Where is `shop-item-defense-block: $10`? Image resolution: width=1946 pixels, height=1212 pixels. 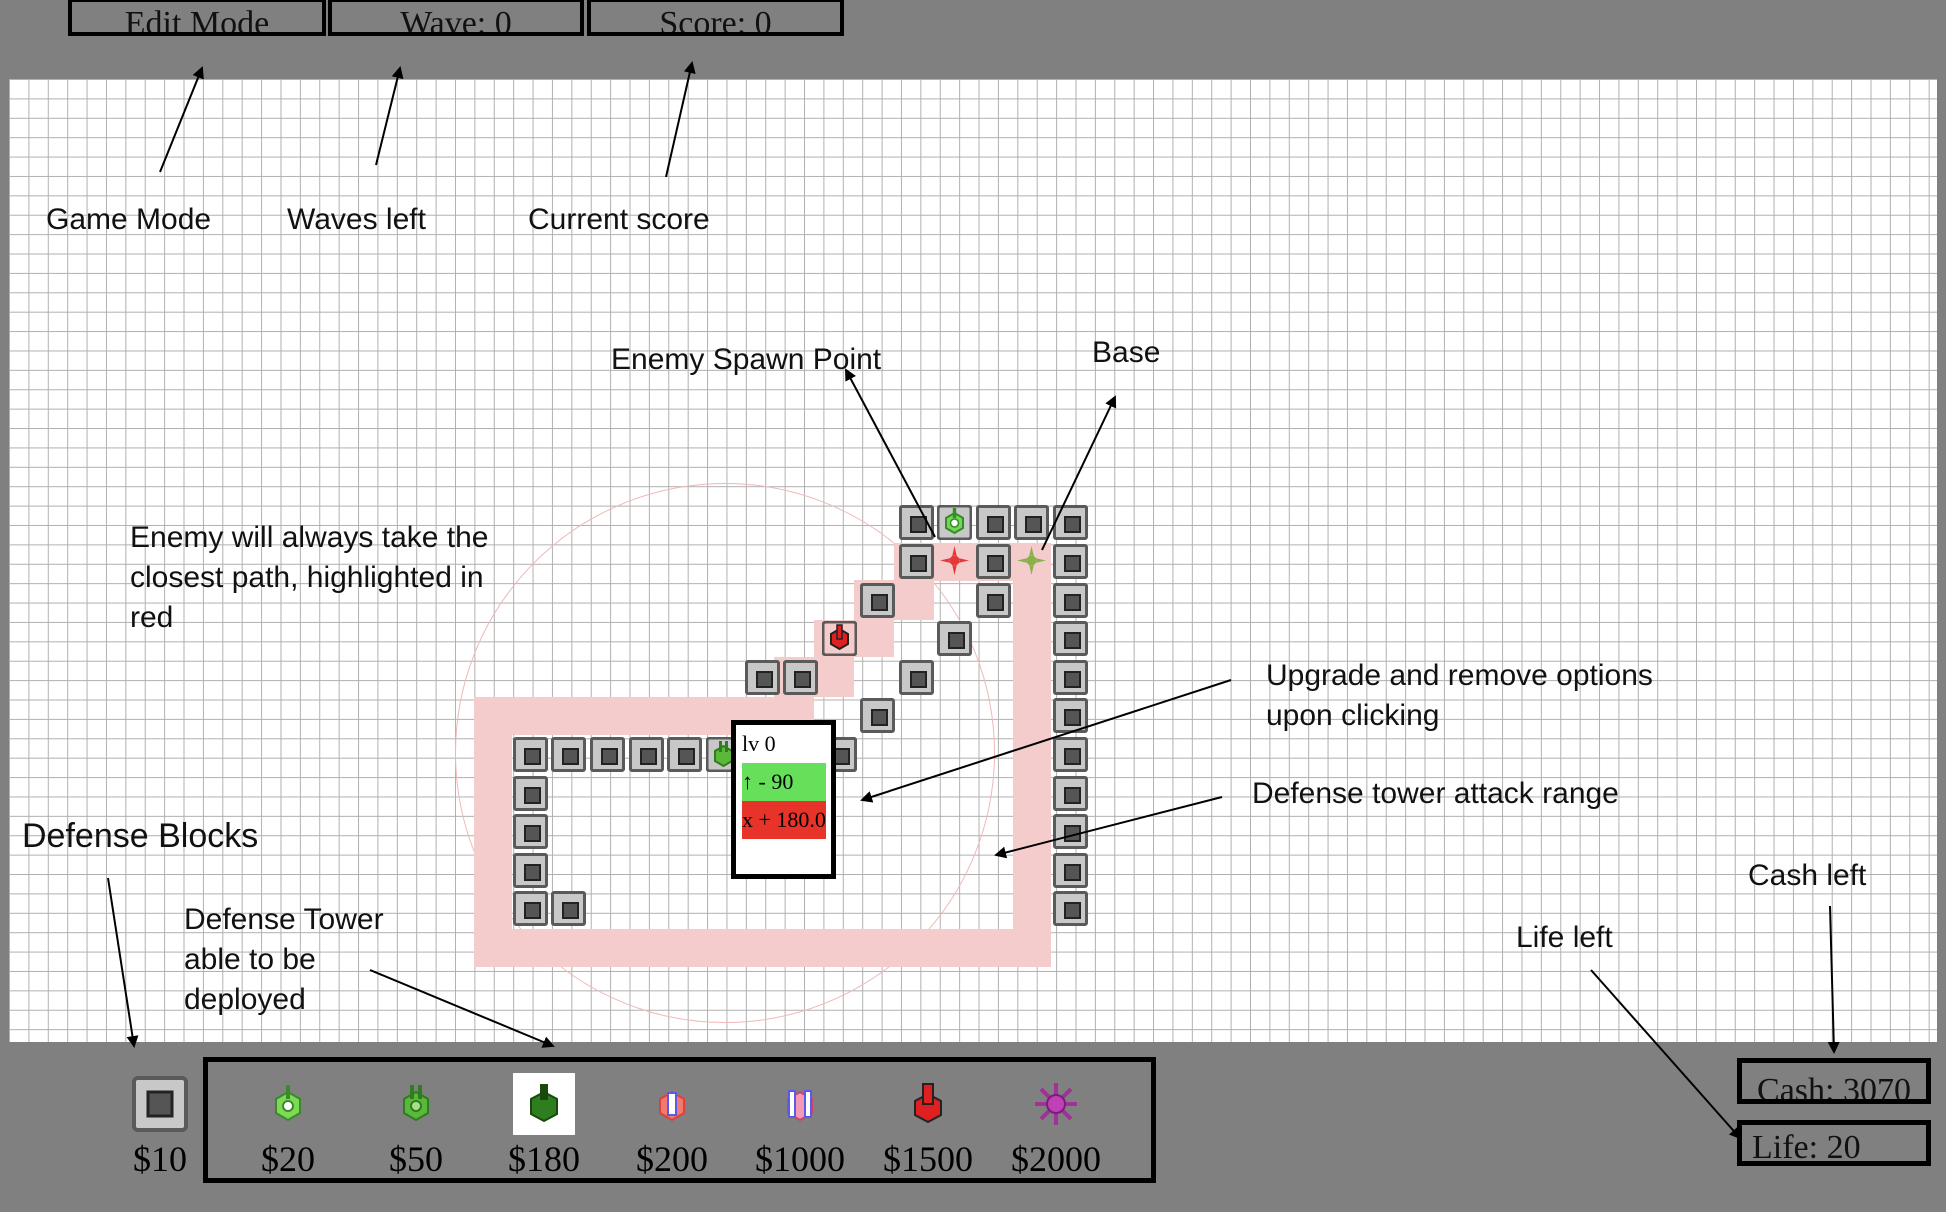
shop-item-defense-block: $10 is located at coordinates (160, 1126).